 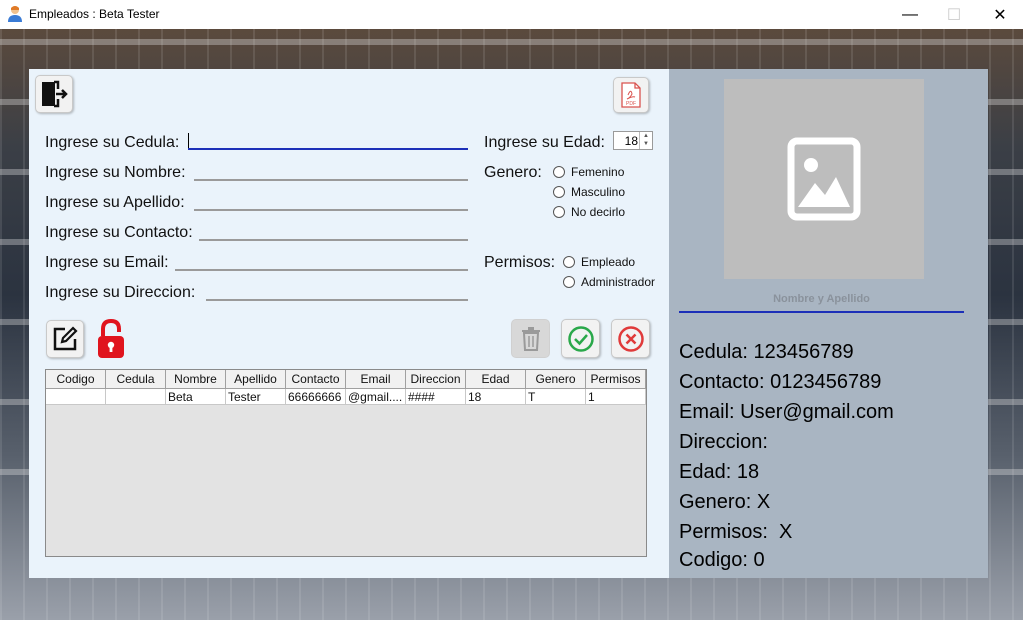 What do you see at coordinates (331, 180) in the screenshot?
I see `nombre-field` at bounding box center [331, 180].